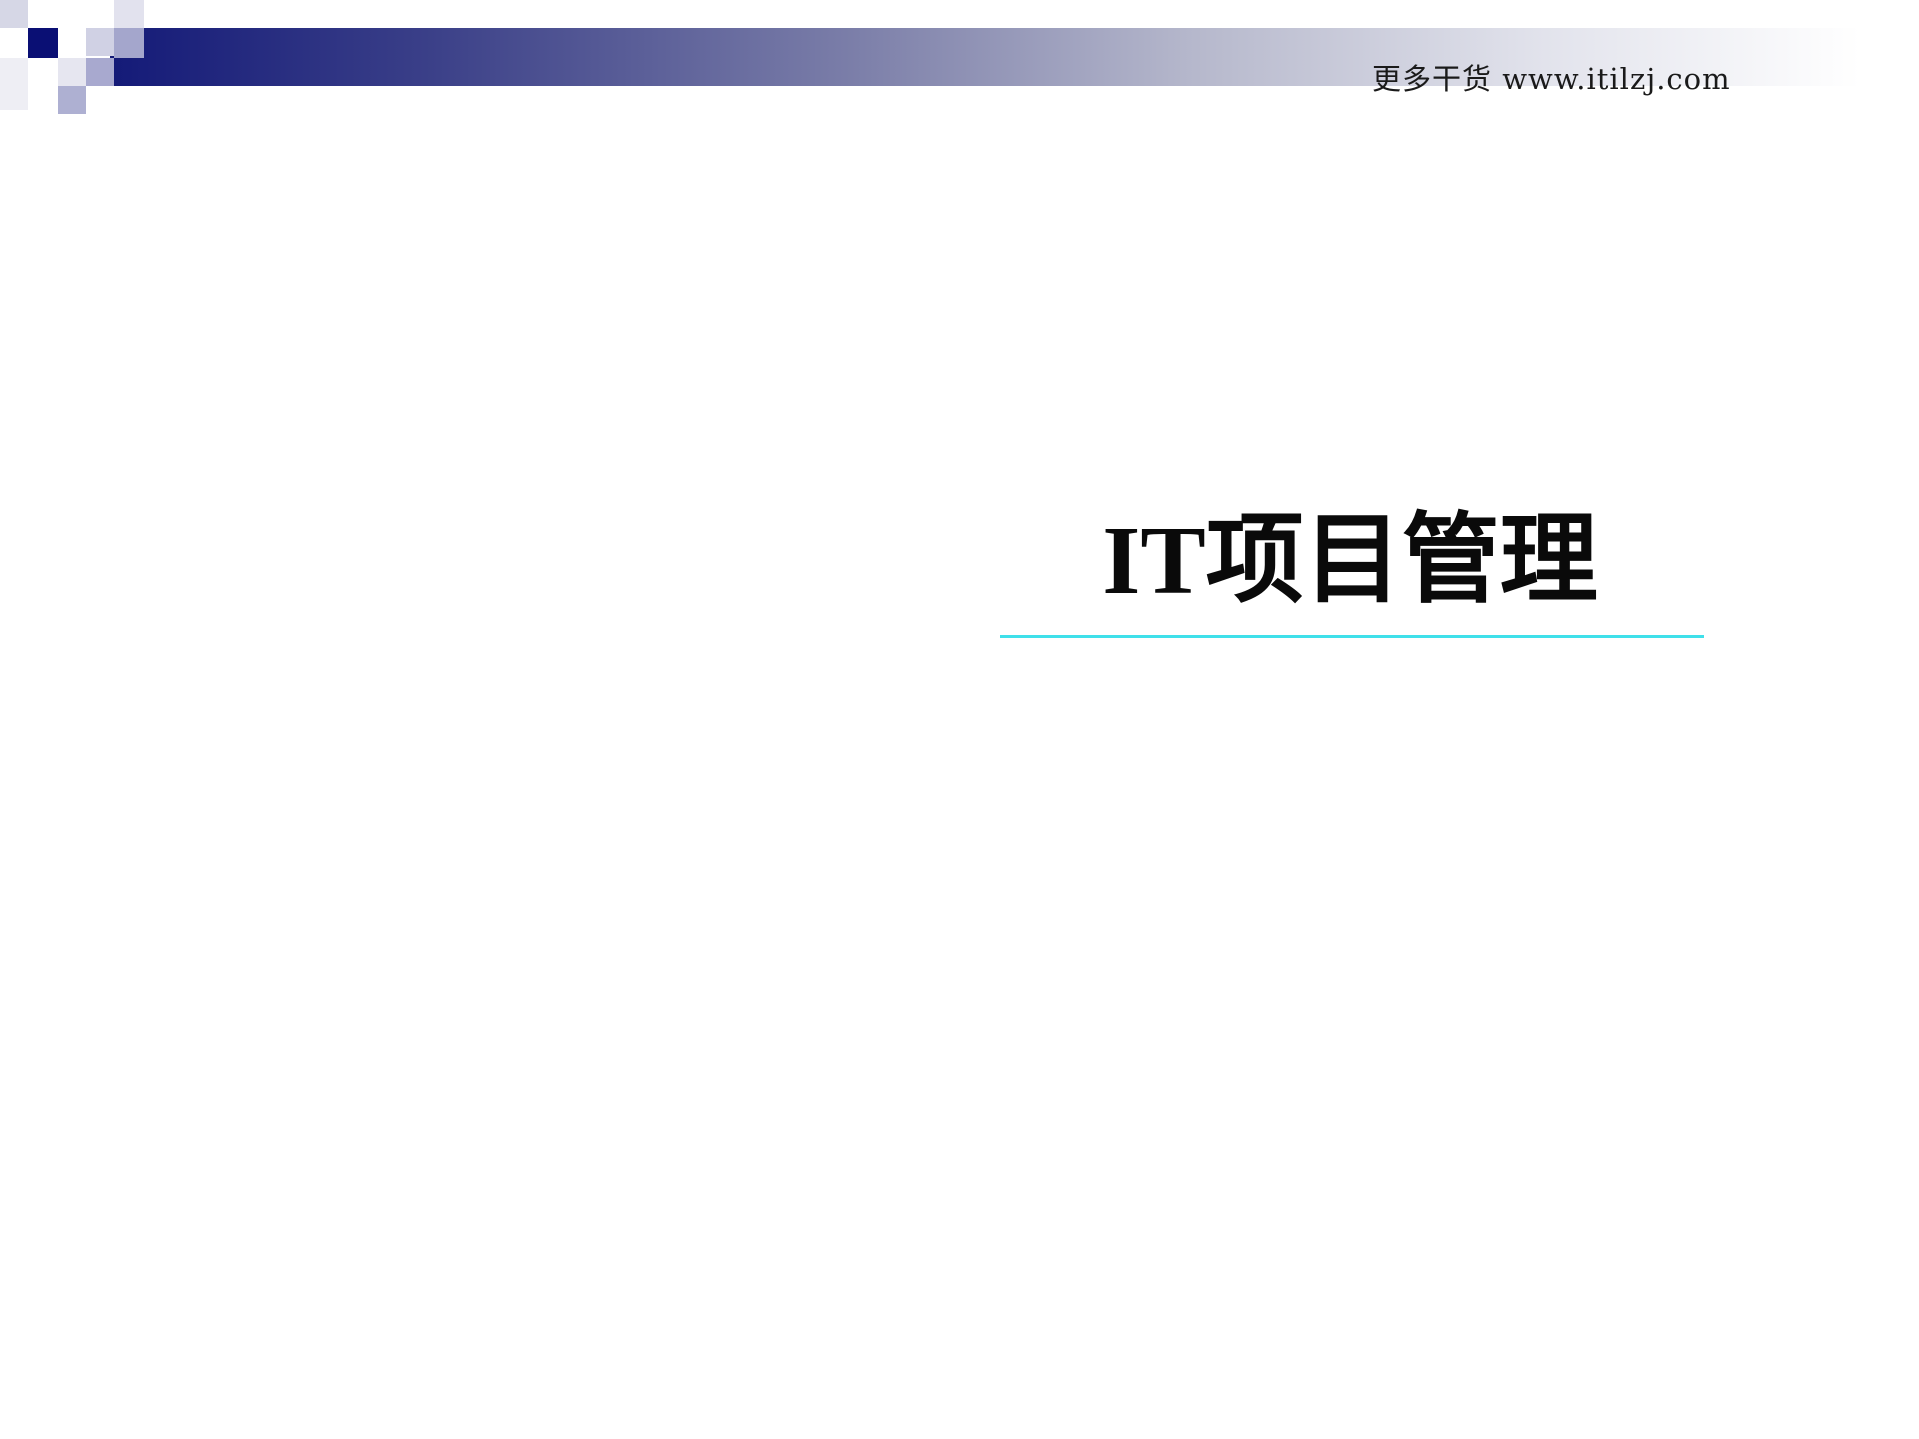  Describe the element at coordinates (1352, 636) in the screenshot. I see `title-underline` at that location.